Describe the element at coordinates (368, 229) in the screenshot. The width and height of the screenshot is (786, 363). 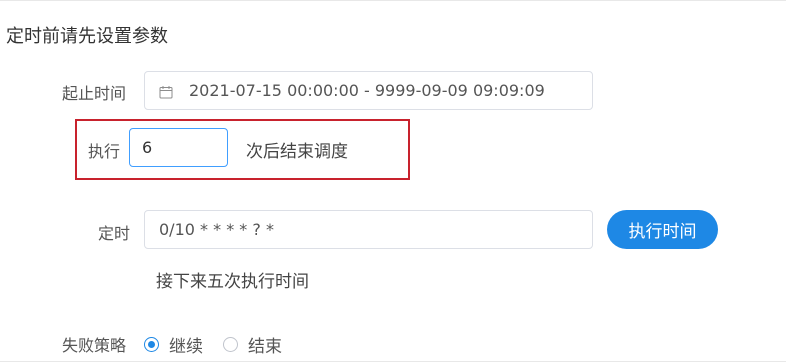
I see `cron-input: 0/10 * * * * ? *` at that location.